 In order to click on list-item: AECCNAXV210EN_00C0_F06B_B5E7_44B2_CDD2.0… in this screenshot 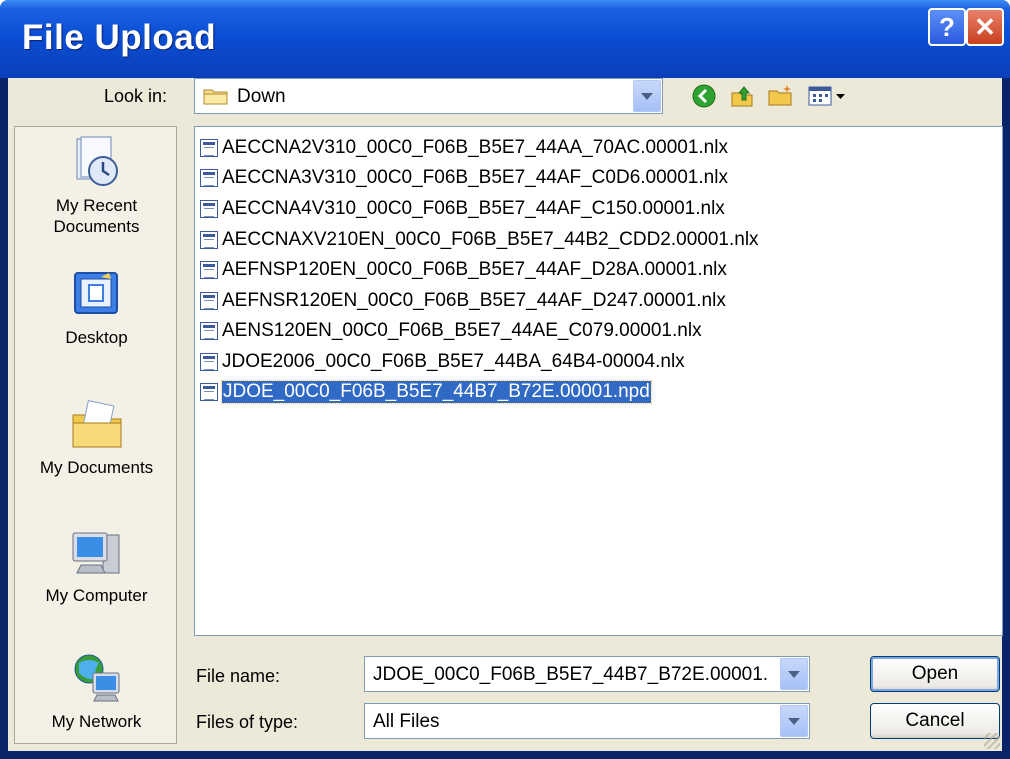, I will do `click(479, 239)`.